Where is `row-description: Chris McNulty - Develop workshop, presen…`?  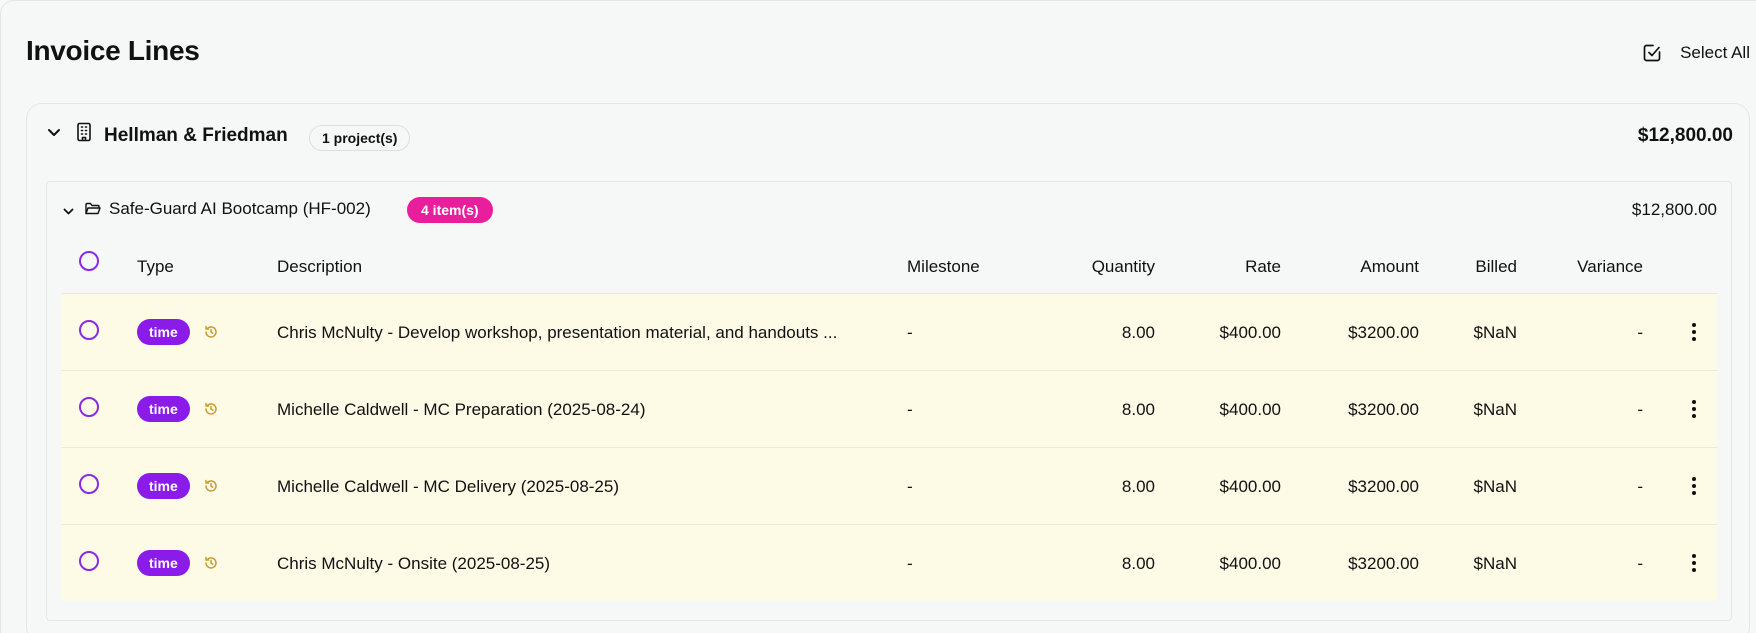 row-description: Chris McNulty - Develop workshop, presen… is located at coordinates (557, 332).